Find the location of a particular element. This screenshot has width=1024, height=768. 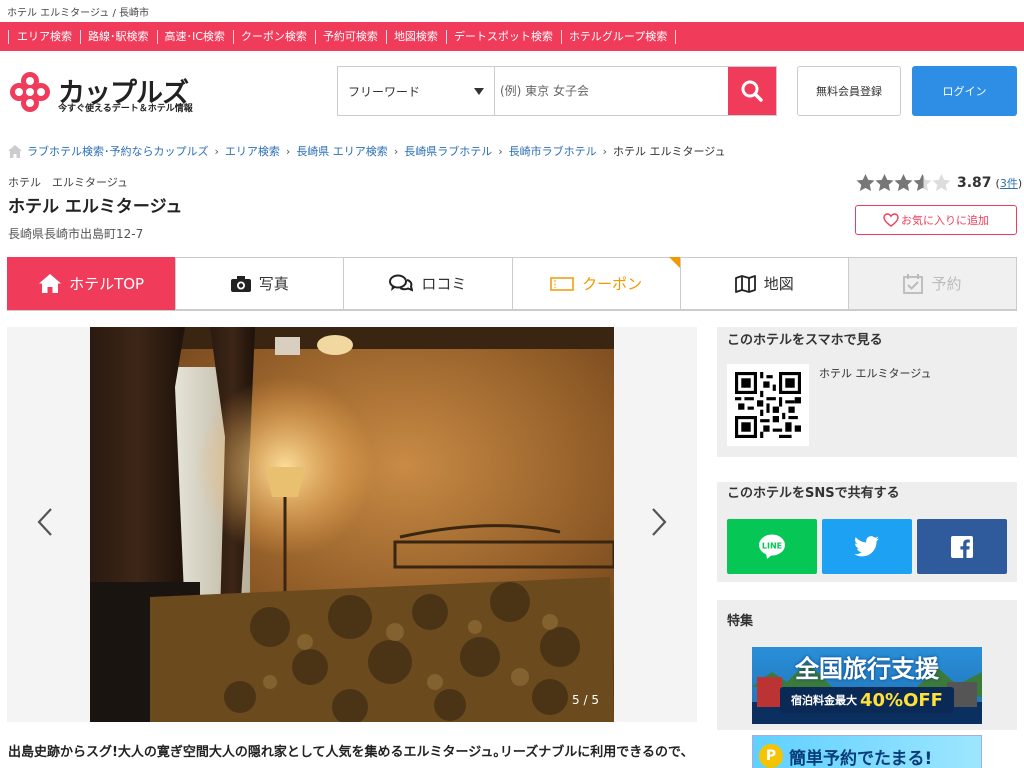

nav-route-search: 路線･駅検索 is located at coordinates (119, 36).